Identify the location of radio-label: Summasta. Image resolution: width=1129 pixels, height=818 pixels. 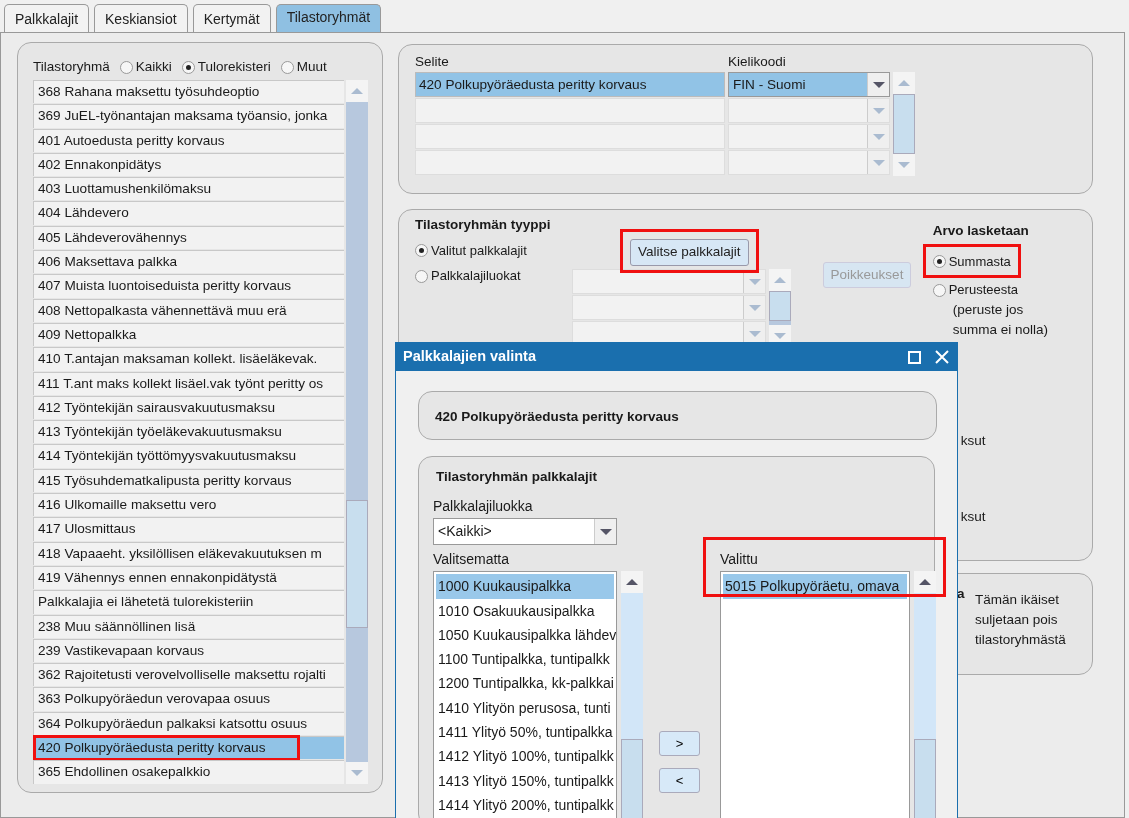
(979, 262).